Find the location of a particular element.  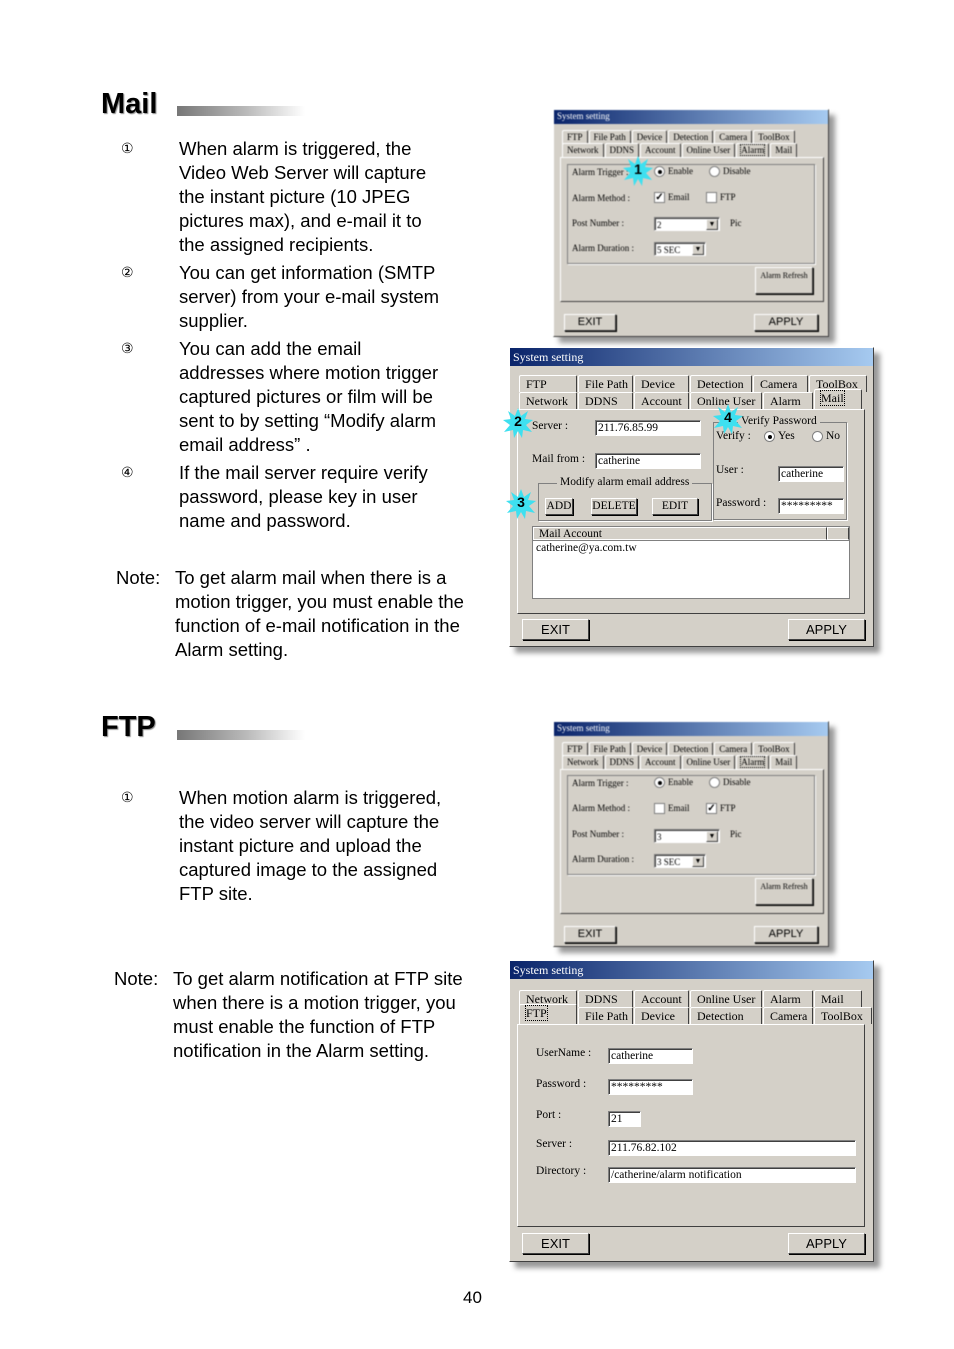

list-header-mail-account: Mail Account is located at coordinates (680, 533).